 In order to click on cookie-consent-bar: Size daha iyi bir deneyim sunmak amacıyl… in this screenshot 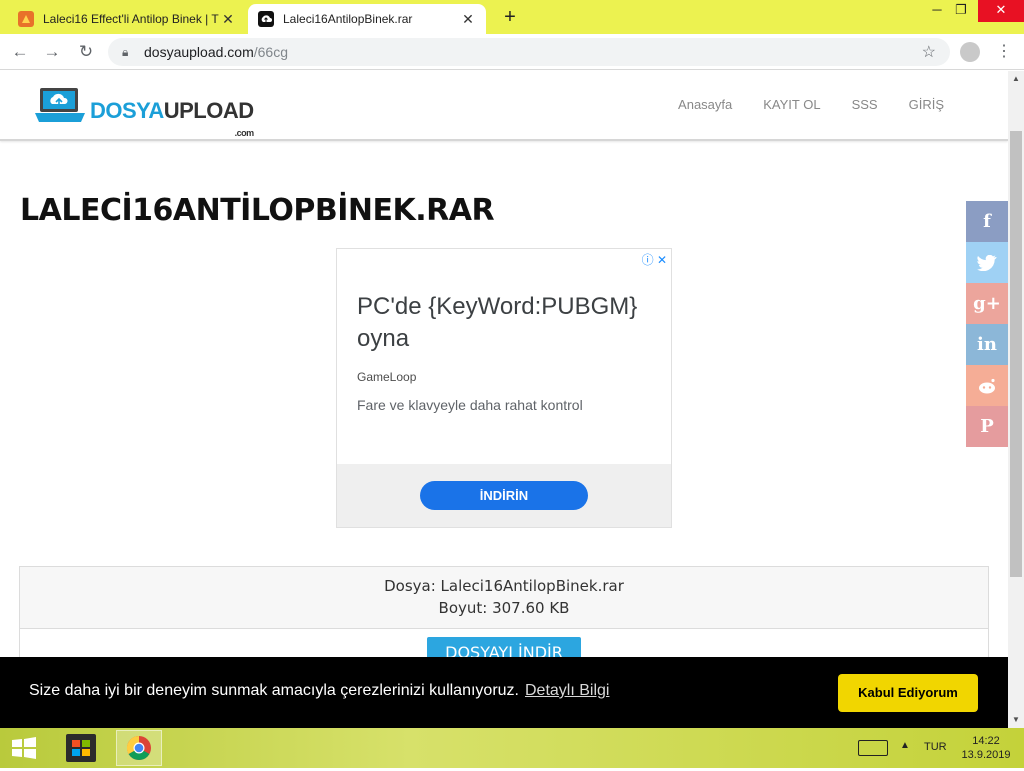, I will do `click(504, 692)`.